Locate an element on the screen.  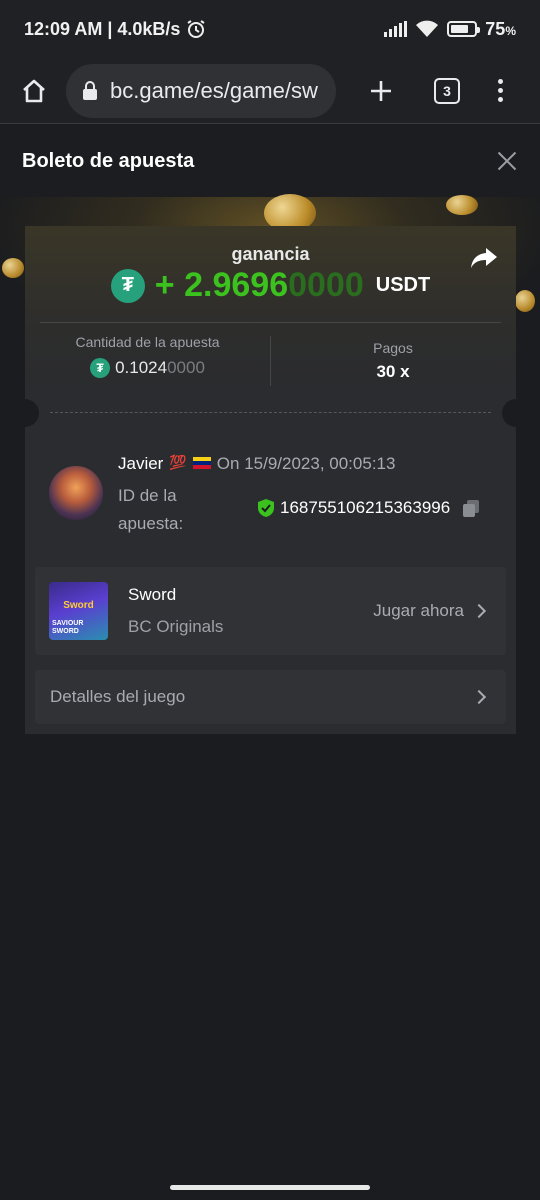
divider is located at coordinates (270, 322).